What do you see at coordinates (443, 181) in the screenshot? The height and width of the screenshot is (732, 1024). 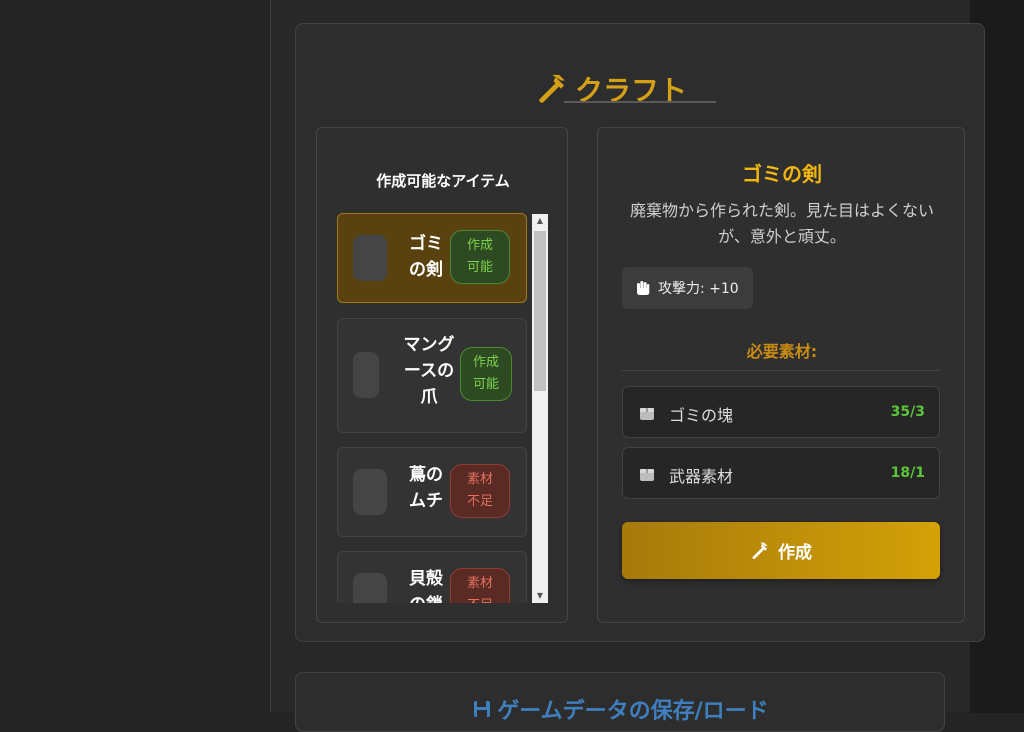 I see `craftable-items-heading: 作成可能なアイテム` at bounding box center [443, 181].